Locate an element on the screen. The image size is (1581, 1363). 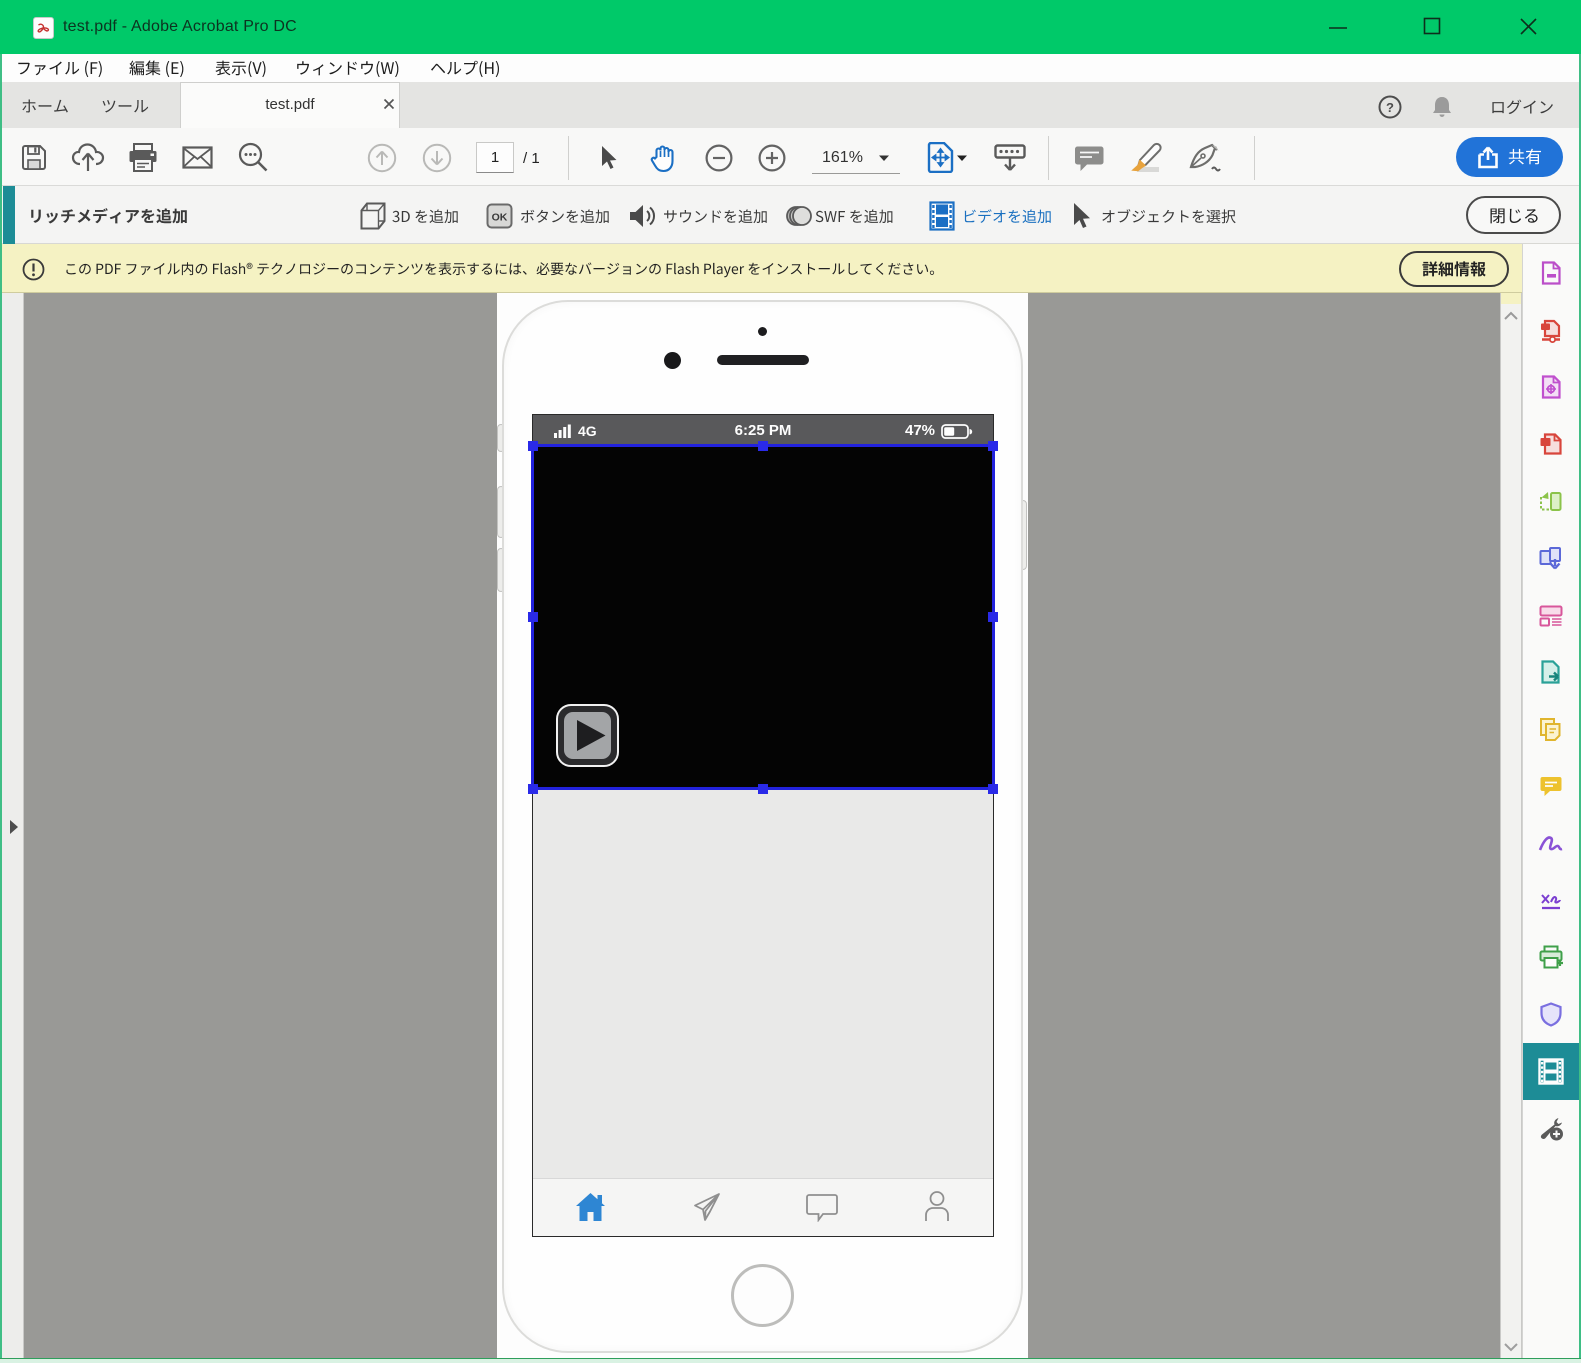
svg-text: OK is located at coordinates (500, 218).